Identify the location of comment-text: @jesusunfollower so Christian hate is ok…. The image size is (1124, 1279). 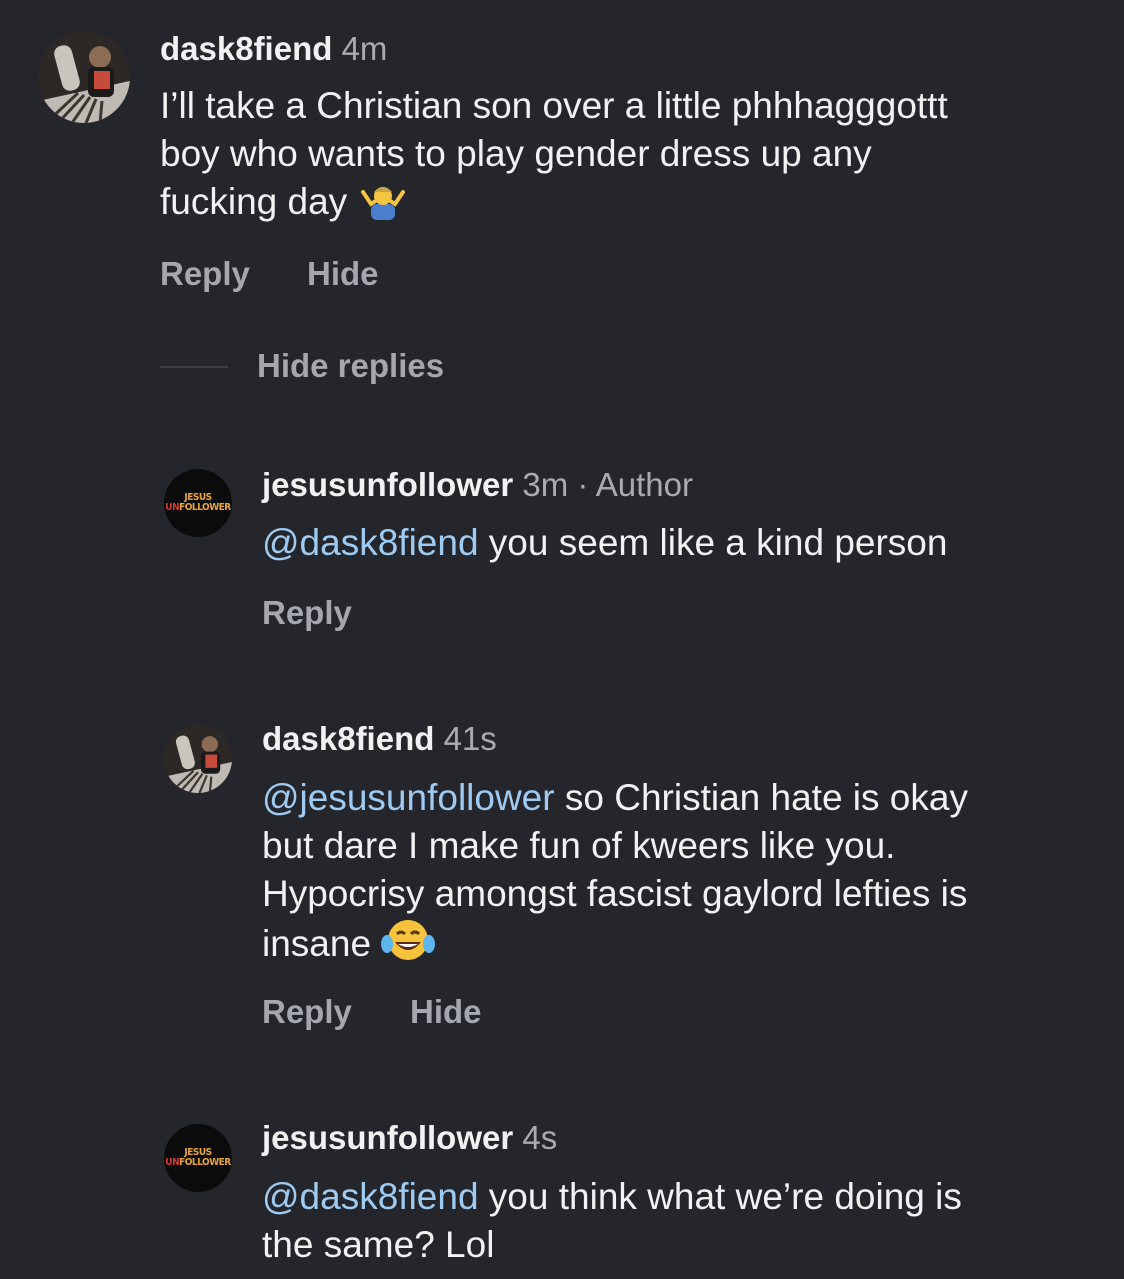
(615, 874).